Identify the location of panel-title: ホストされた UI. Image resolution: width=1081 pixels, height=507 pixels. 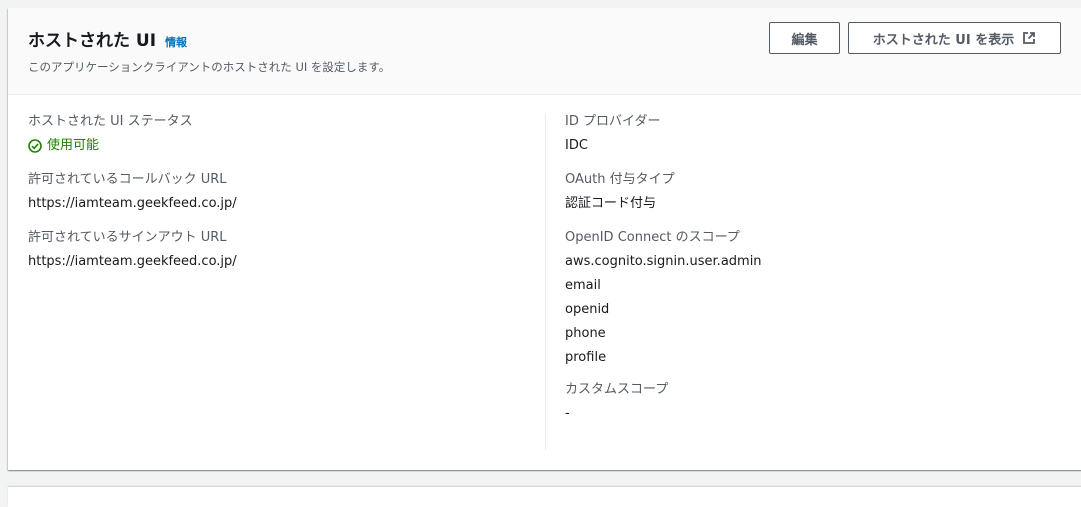
(92, 41).